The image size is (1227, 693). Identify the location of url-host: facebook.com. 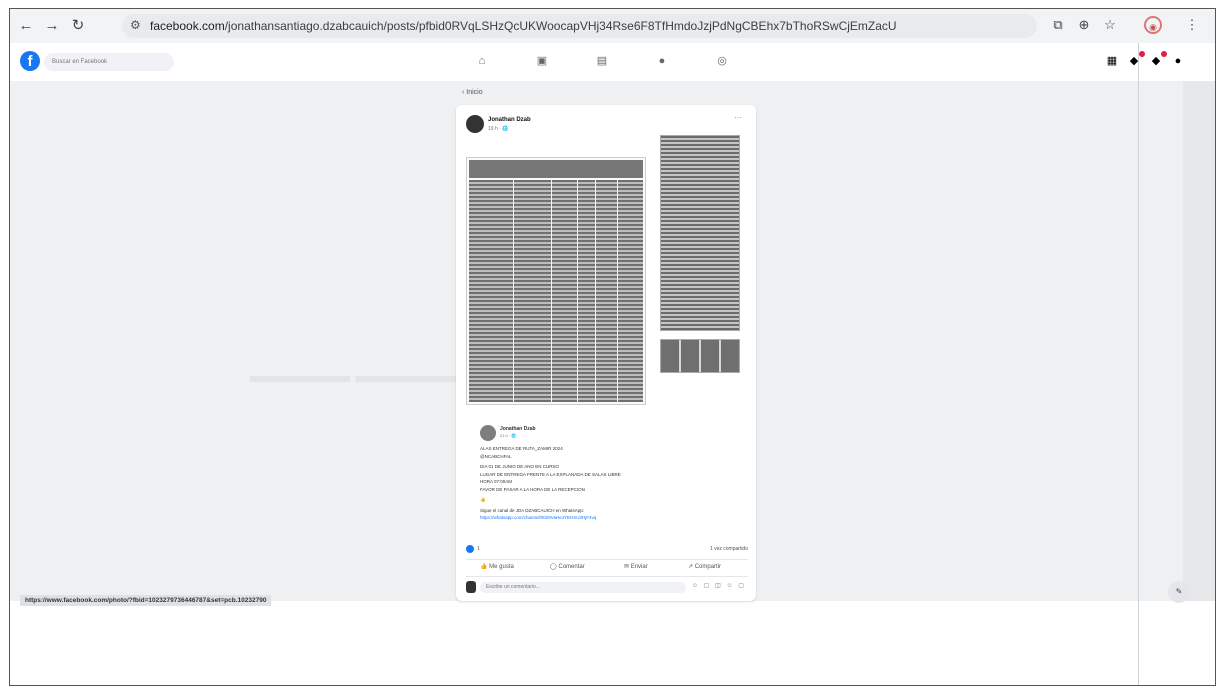
(187, 26).